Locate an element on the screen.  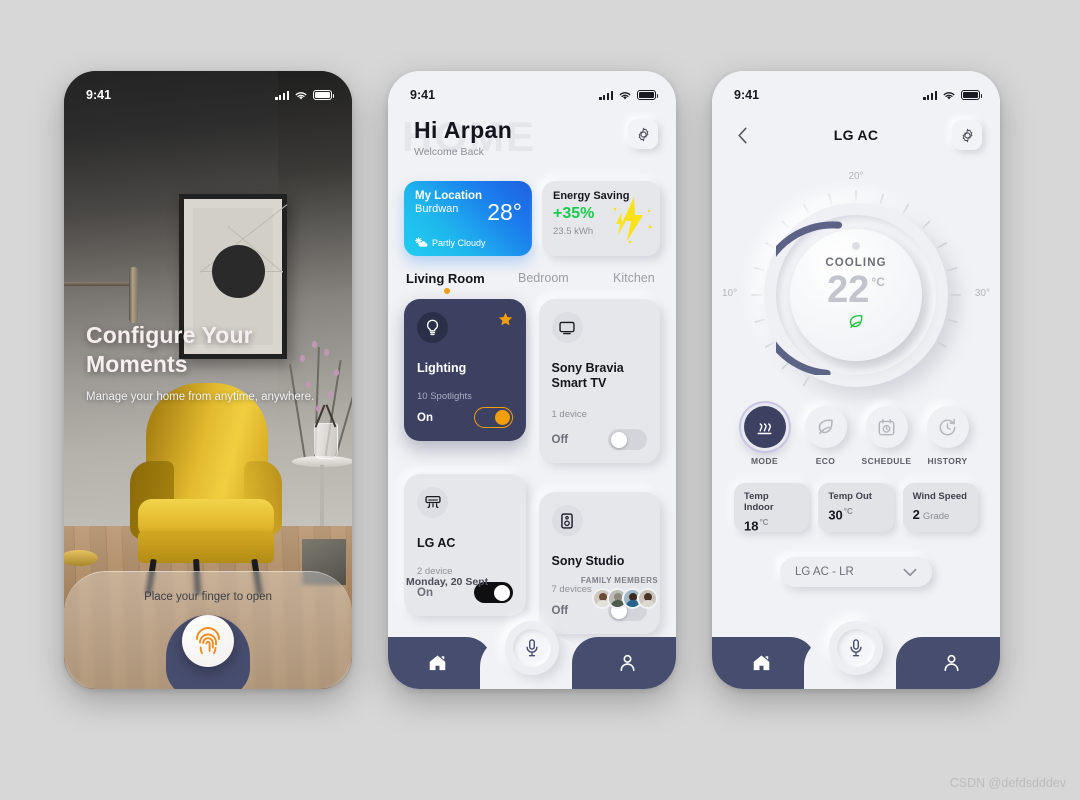
device-name: LG AC is located at coordinates (436, 543).